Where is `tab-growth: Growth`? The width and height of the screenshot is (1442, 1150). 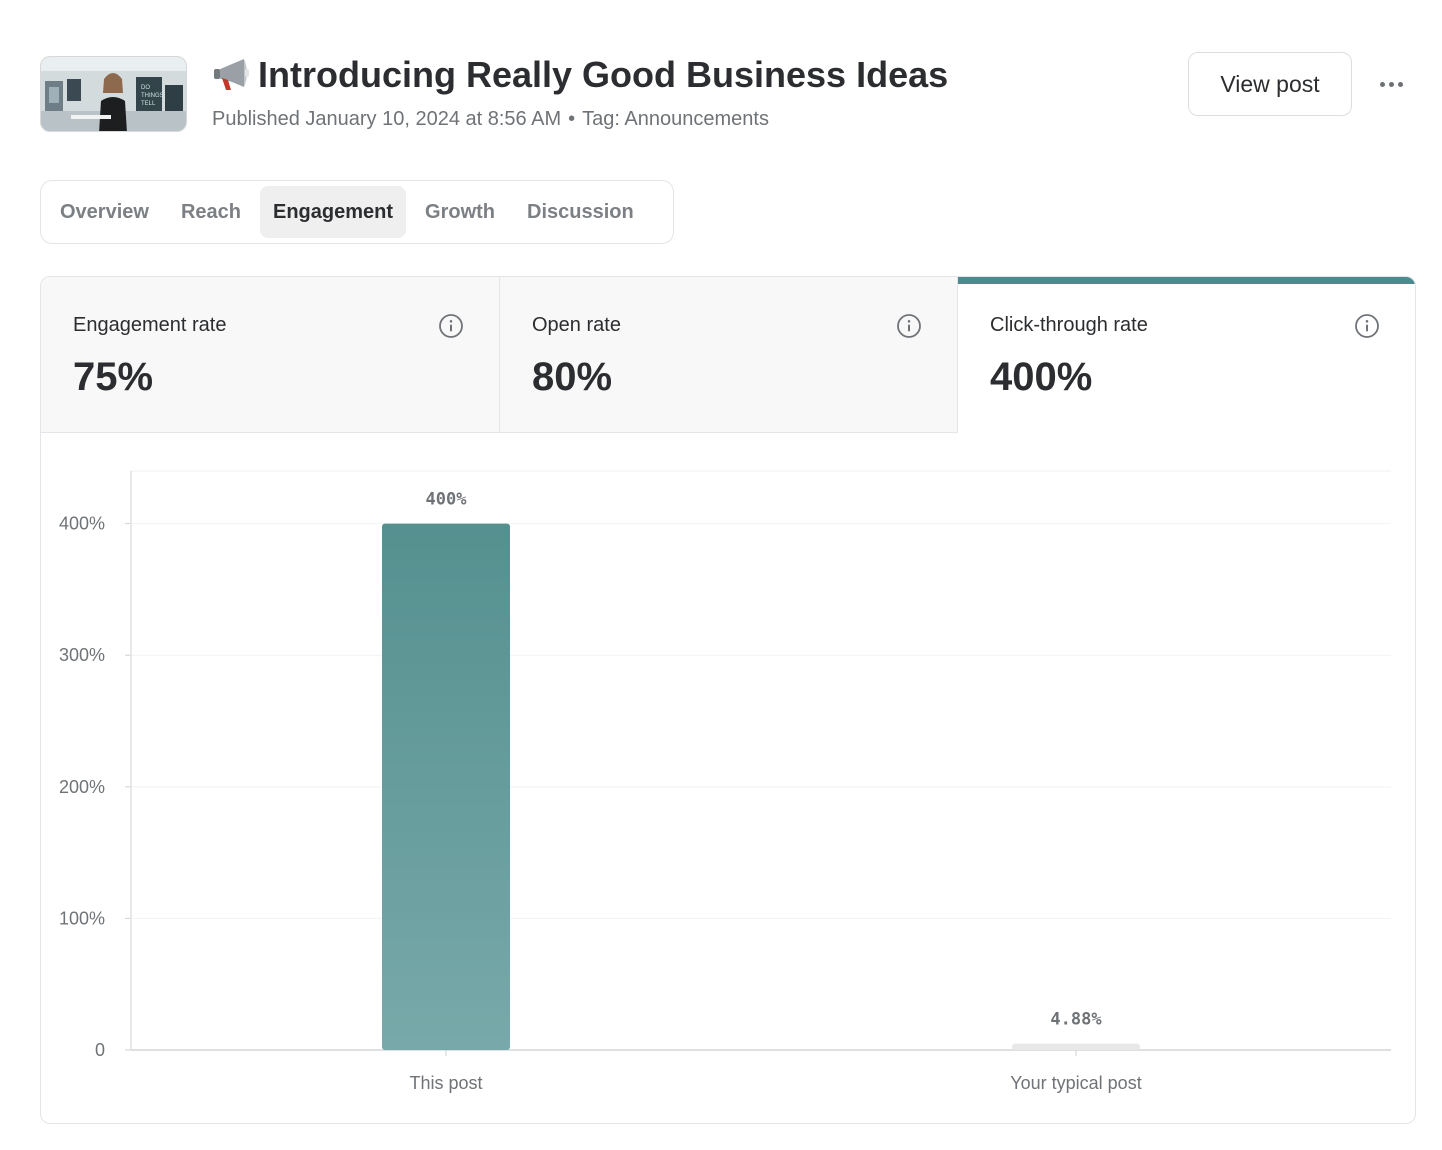 tab-growth: Growth is located at coordinates (460, 212).